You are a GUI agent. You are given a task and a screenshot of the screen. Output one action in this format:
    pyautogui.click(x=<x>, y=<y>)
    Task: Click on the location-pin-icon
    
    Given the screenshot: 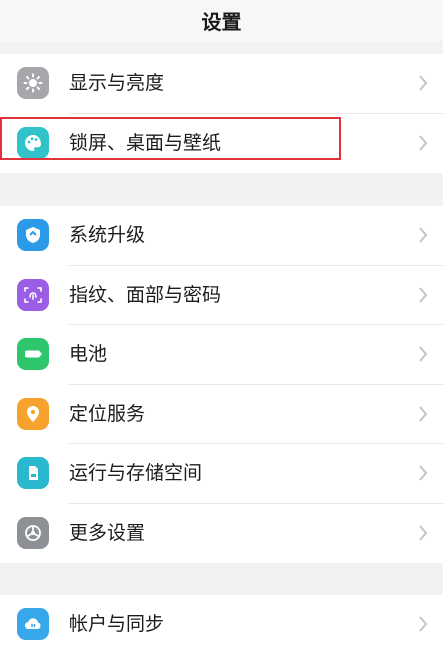 What is the action you would take?
    pyautogui.click(x=33, y=413)
    